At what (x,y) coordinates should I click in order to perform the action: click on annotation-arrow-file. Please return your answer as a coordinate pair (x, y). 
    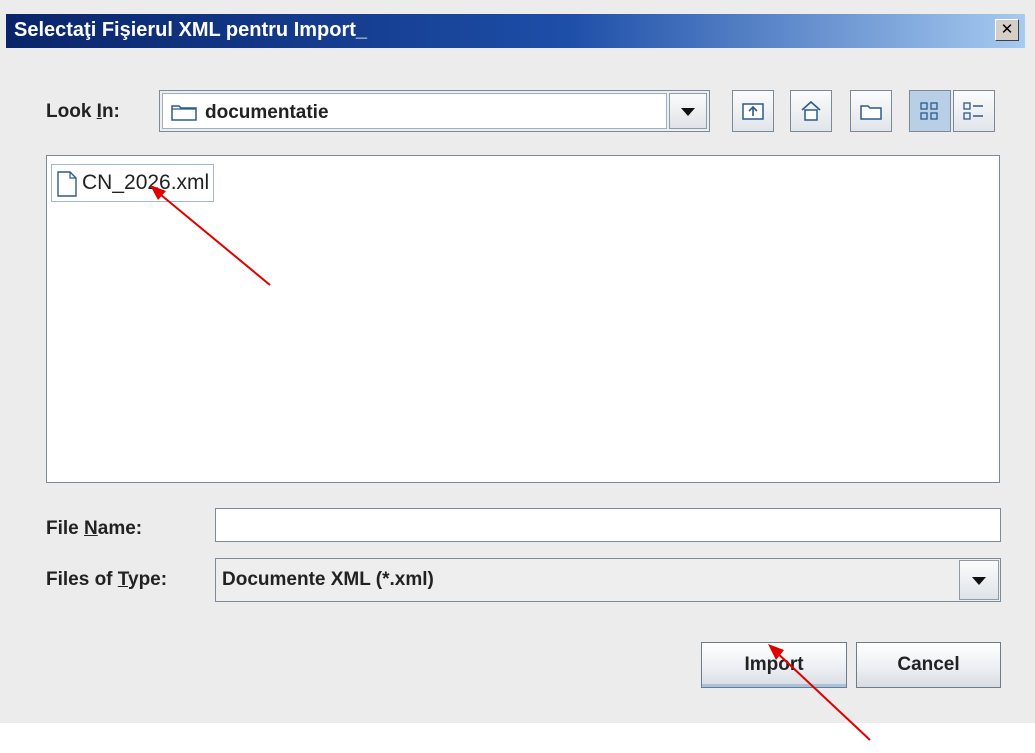
    Looking at the image, I should click on (210, 235).